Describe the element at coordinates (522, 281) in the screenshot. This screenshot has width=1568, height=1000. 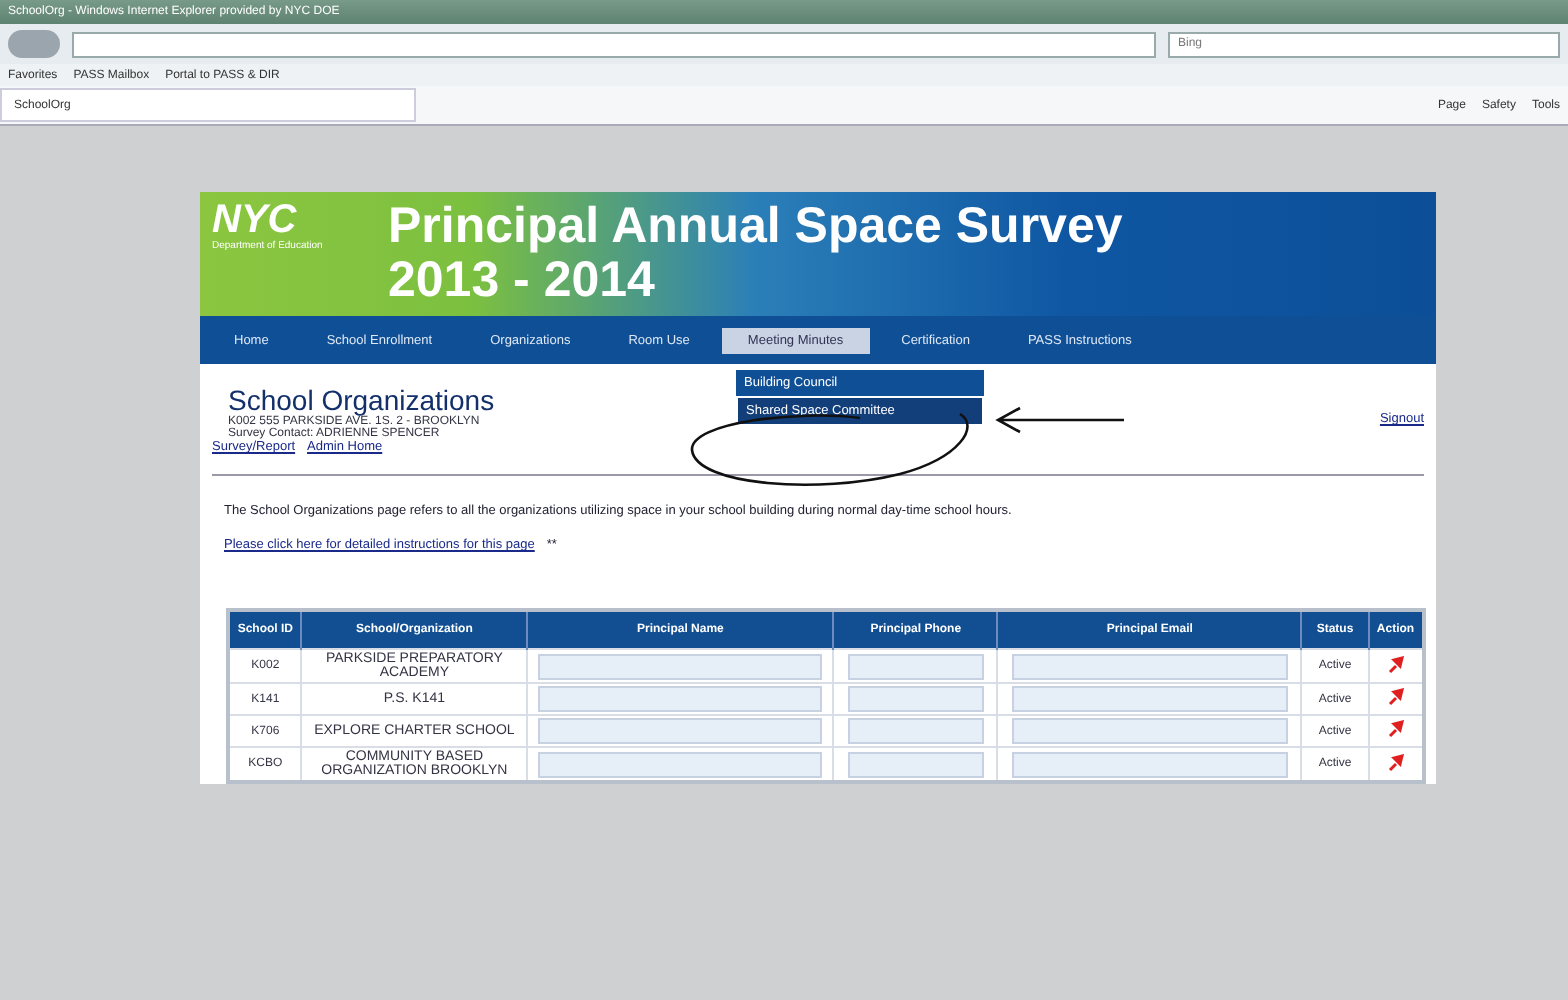
I see `survey-years: 2013 - 2014` at that location.